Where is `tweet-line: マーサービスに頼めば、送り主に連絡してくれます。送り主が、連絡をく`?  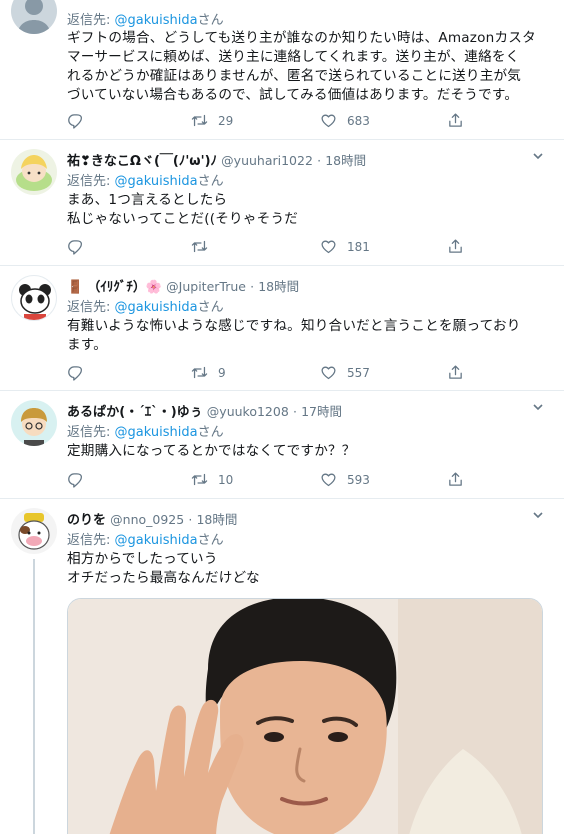
tweet-line: マーサービスに頼めば、送り主に連絡してくれます。送り主が、連絡をく is located at coordinates (293, 57).